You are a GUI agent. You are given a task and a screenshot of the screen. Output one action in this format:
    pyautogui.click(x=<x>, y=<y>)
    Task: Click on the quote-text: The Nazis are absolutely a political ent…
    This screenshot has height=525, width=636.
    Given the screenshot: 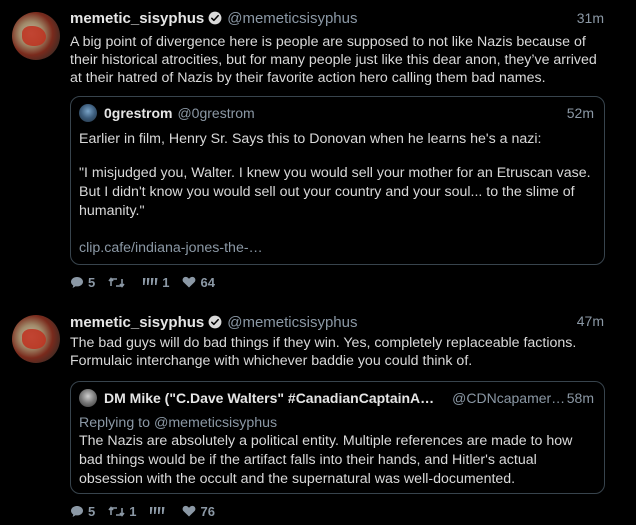 What is the action you would take?
    pyautogui.click(x=326, y=460)
    